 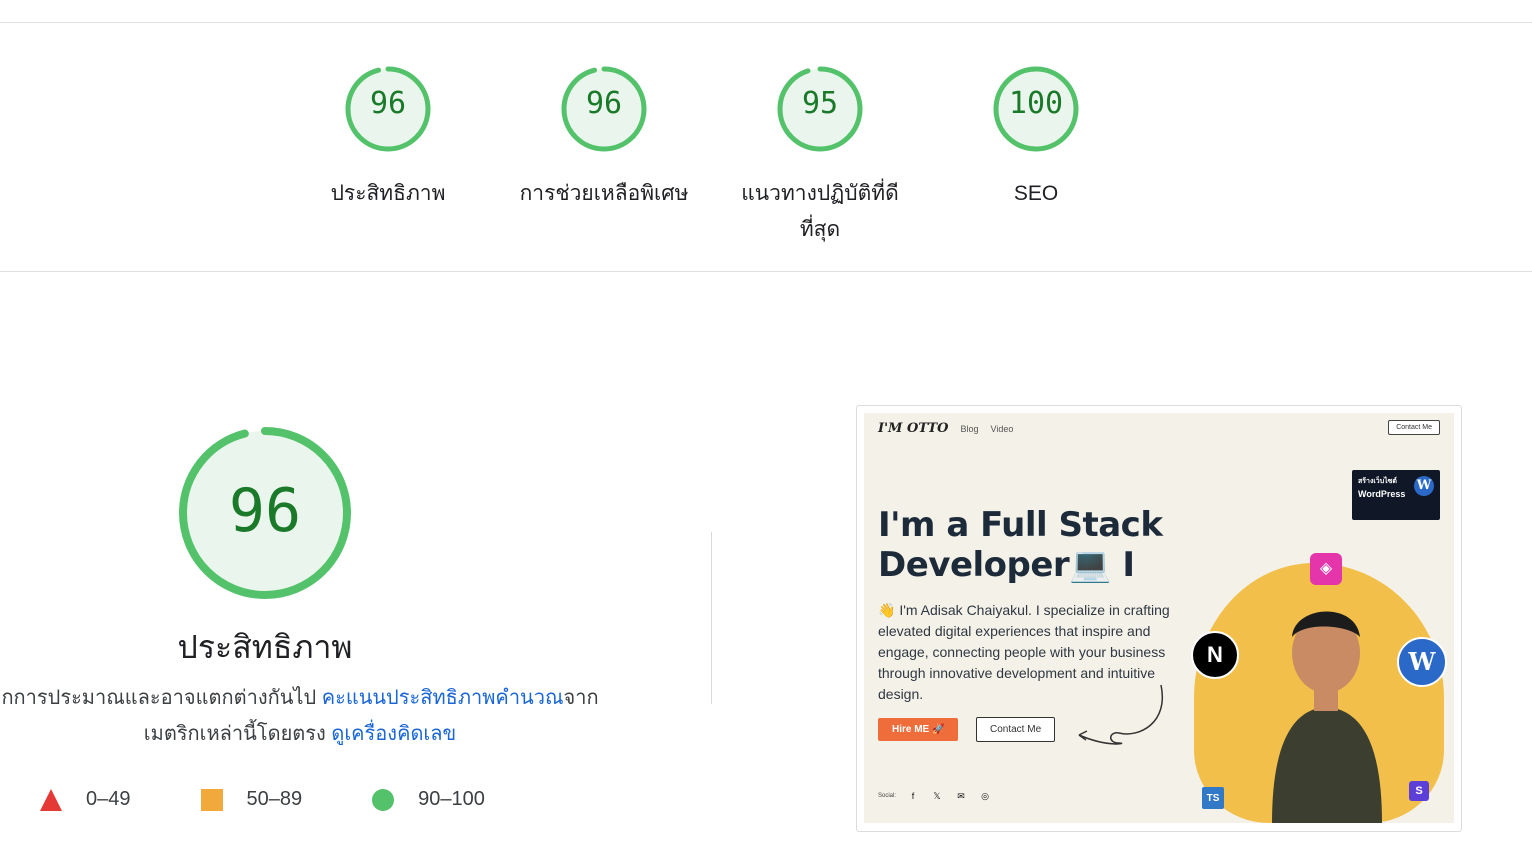 I want to click on wordpress-icon: W, so click(x=1424, y=486).